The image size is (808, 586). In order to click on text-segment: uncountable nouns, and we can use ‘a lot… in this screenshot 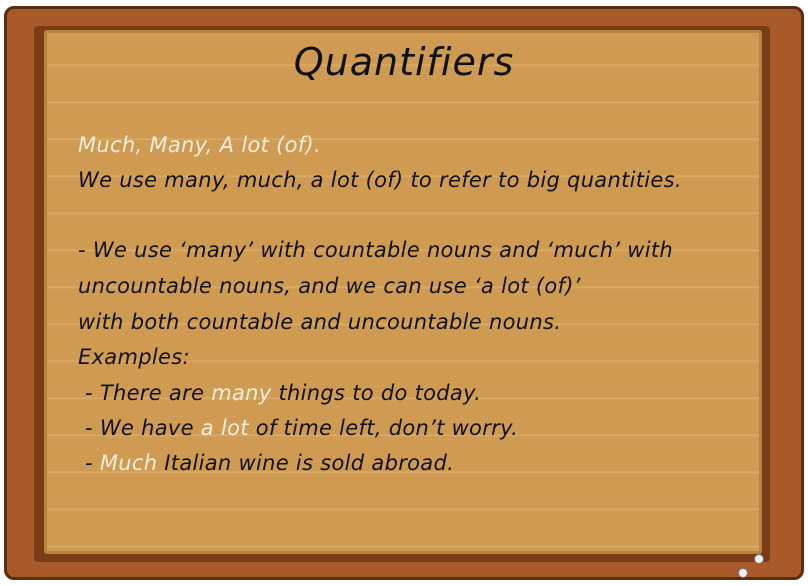, I will do `click(329, 286)`.